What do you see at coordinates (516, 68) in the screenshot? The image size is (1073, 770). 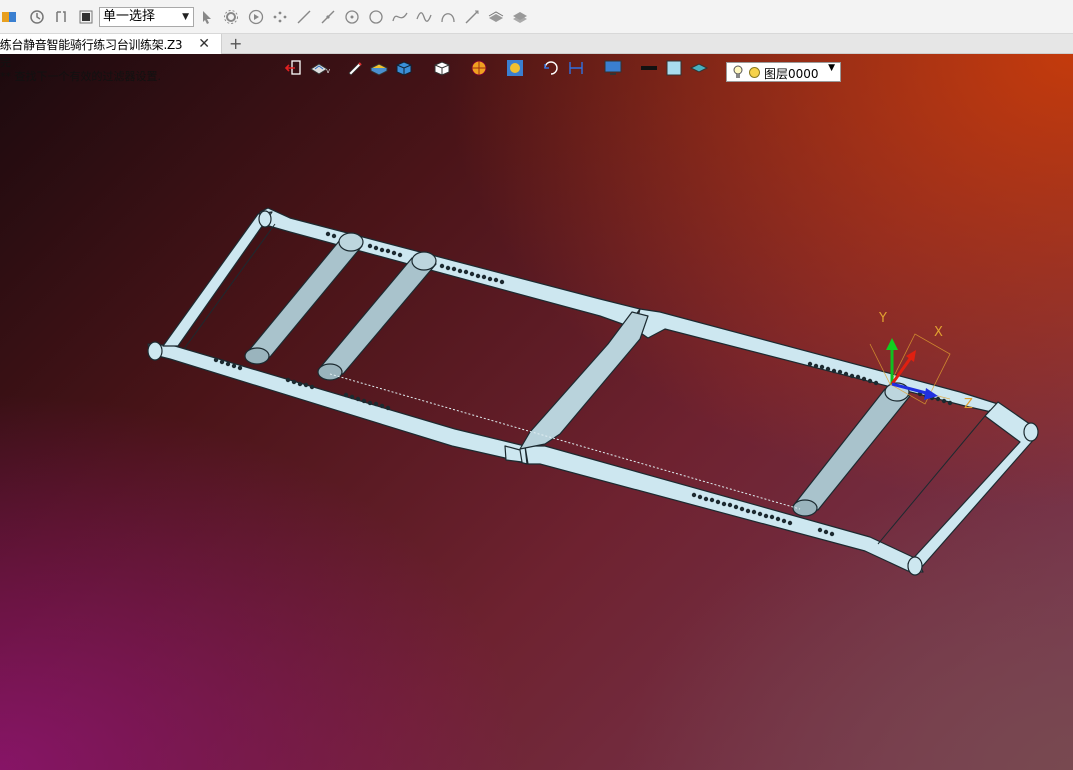 I see `zoom-fit-icon` at bounding box center [516, 68].